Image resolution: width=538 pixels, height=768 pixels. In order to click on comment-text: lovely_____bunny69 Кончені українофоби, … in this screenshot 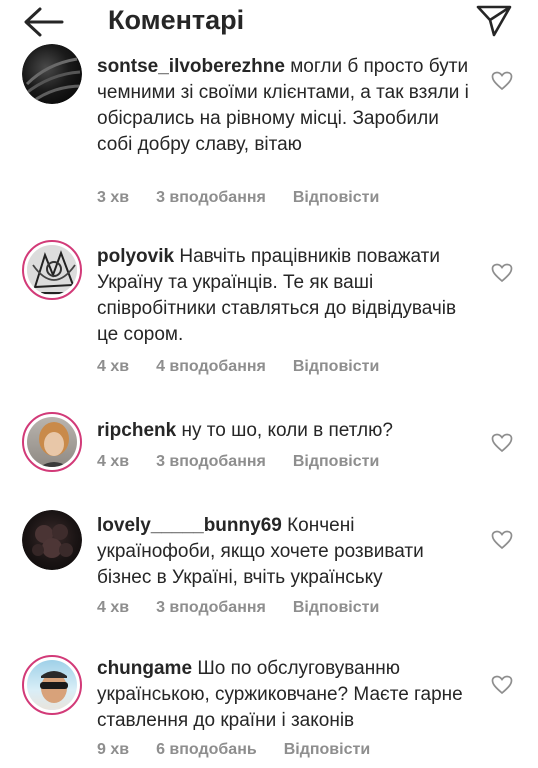, I will do `click(287, 552)`.